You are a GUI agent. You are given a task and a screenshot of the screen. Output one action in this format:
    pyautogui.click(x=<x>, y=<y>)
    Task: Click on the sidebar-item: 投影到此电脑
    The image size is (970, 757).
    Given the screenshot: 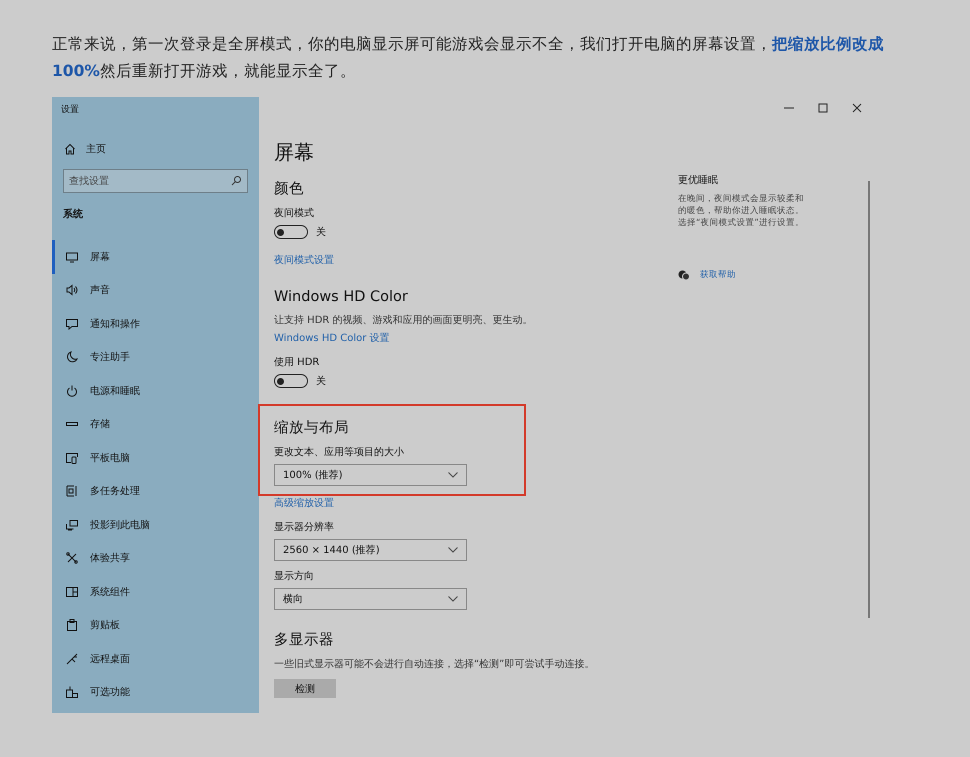 What is the action you would take?
    pyautogui.click(x=155, y=525)
    